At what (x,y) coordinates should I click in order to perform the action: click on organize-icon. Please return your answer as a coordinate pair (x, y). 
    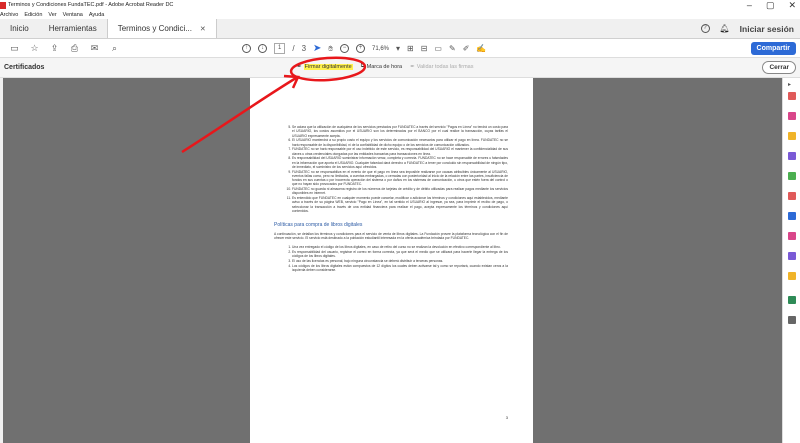
    Looking at the image, I should click on (792, 176).